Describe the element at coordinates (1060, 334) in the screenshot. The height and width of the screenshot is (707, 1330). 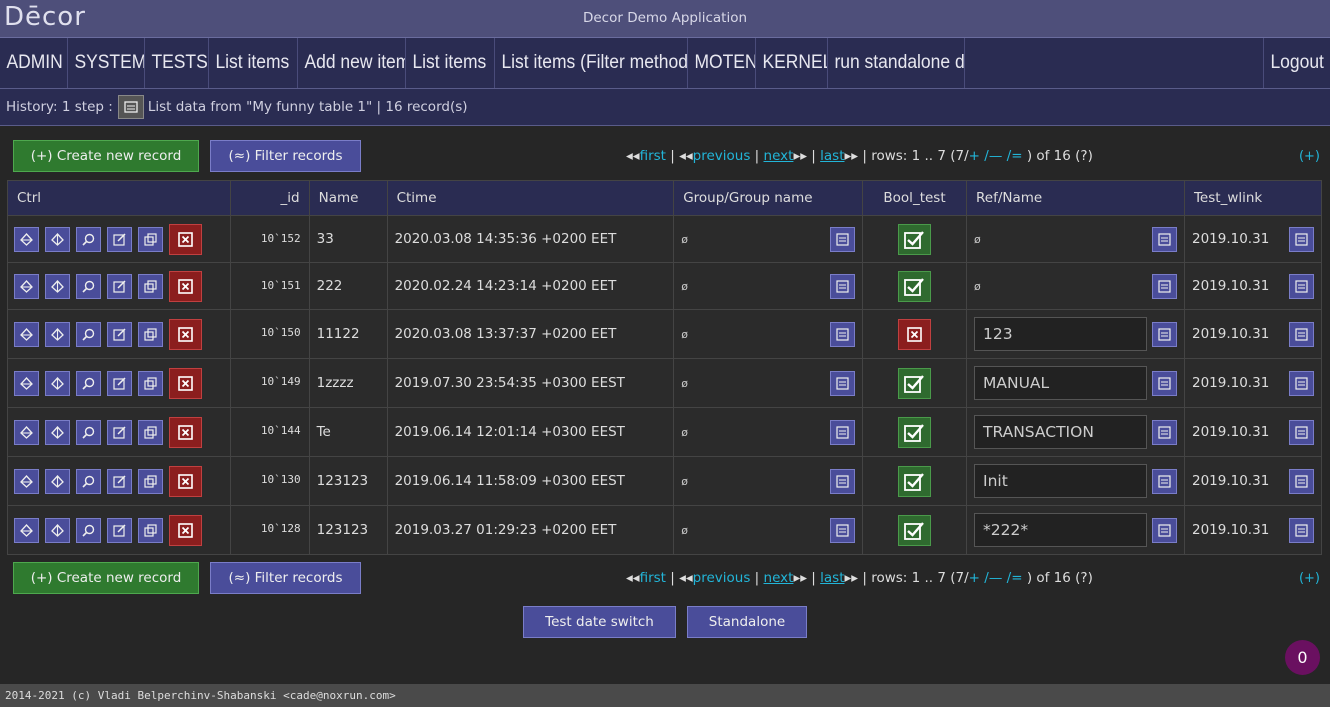
I see `ref-name-input: 123` at that location.